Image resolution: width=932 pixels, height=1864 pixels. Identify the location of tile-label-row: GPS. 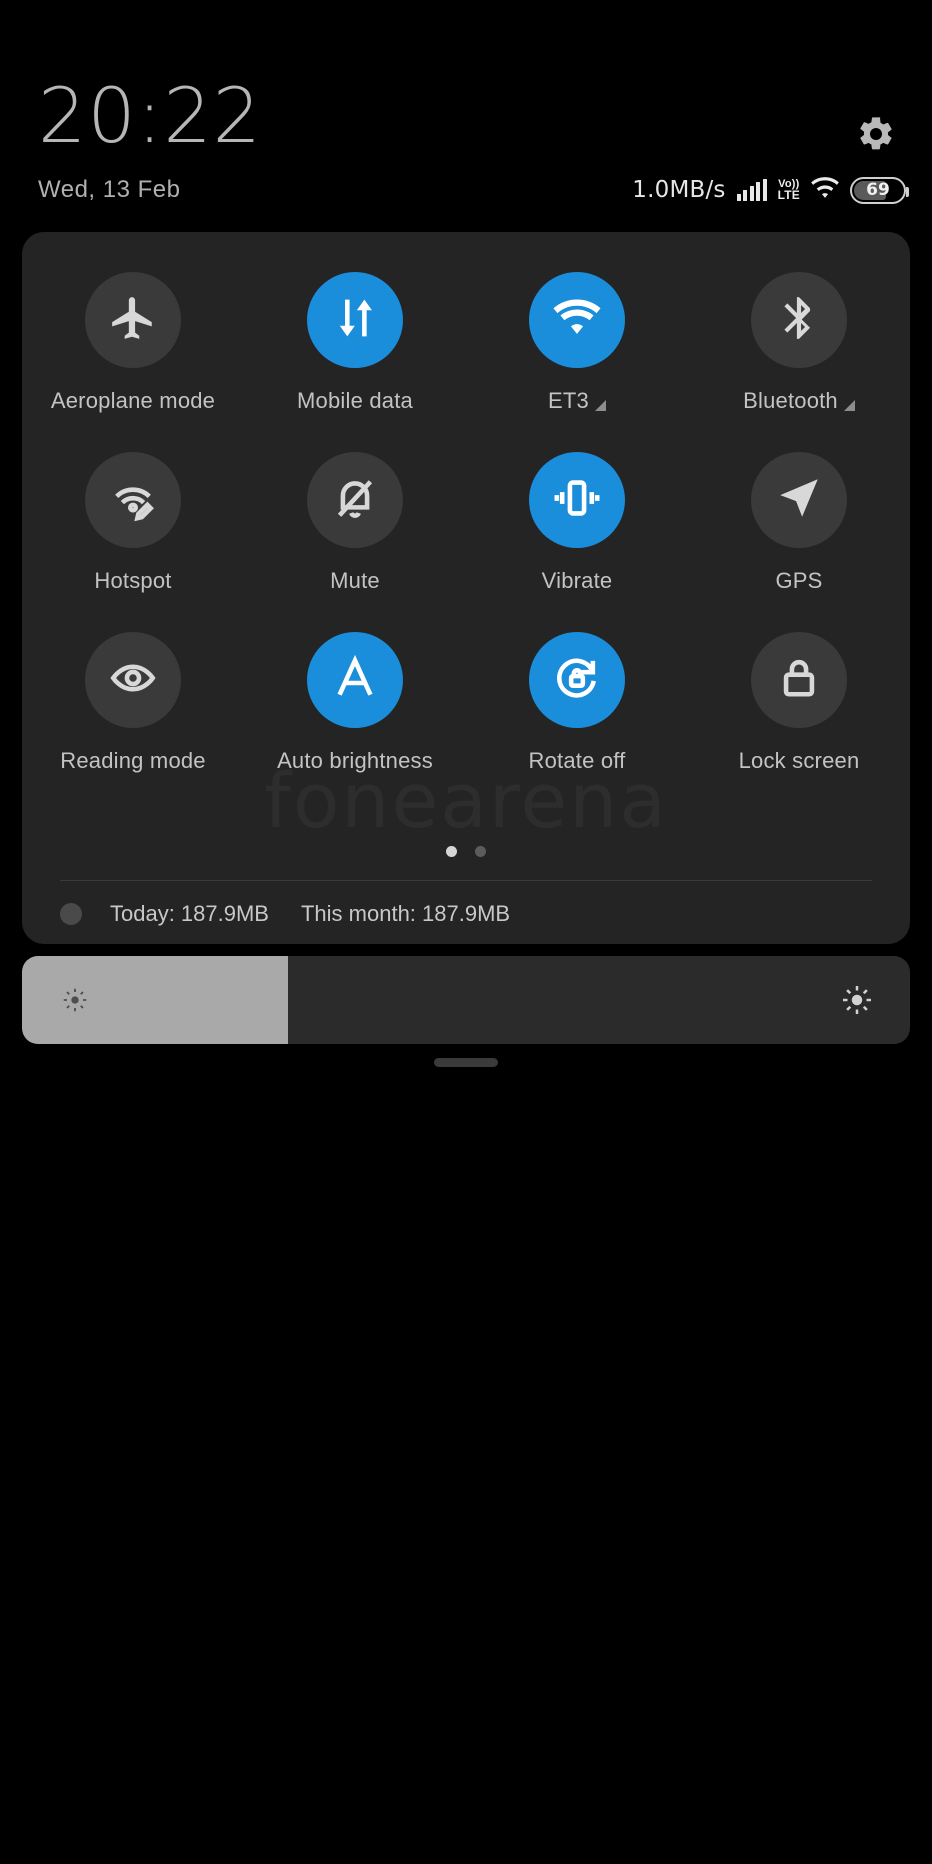
(798, 581).